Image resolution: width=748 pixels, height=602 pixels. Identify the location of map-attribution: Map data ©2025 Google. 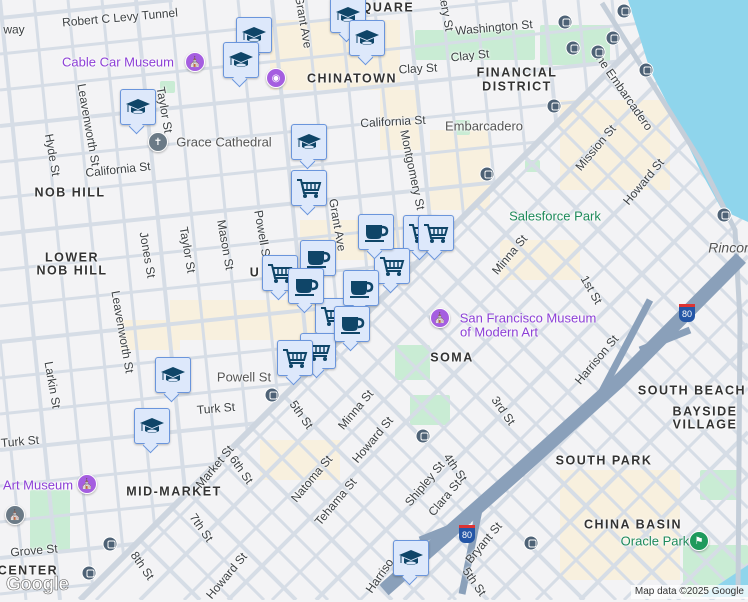
(689, 592).